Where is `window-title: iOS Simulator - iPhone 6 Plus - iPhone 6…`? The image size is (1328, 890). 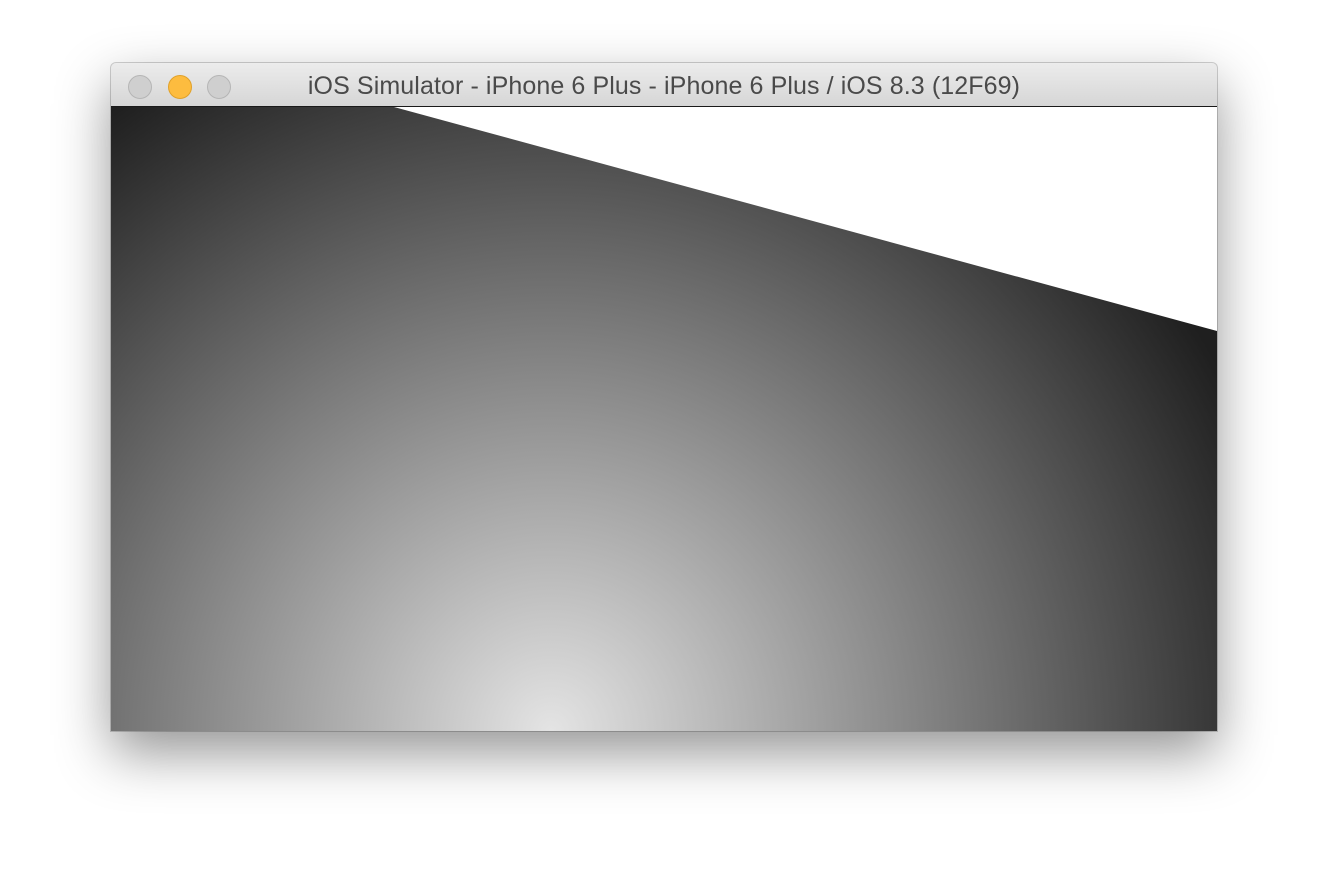
window-title: iOS Simulator - iPhone 6 Plus - iPhone 6… is located at coordinates (664, 86).